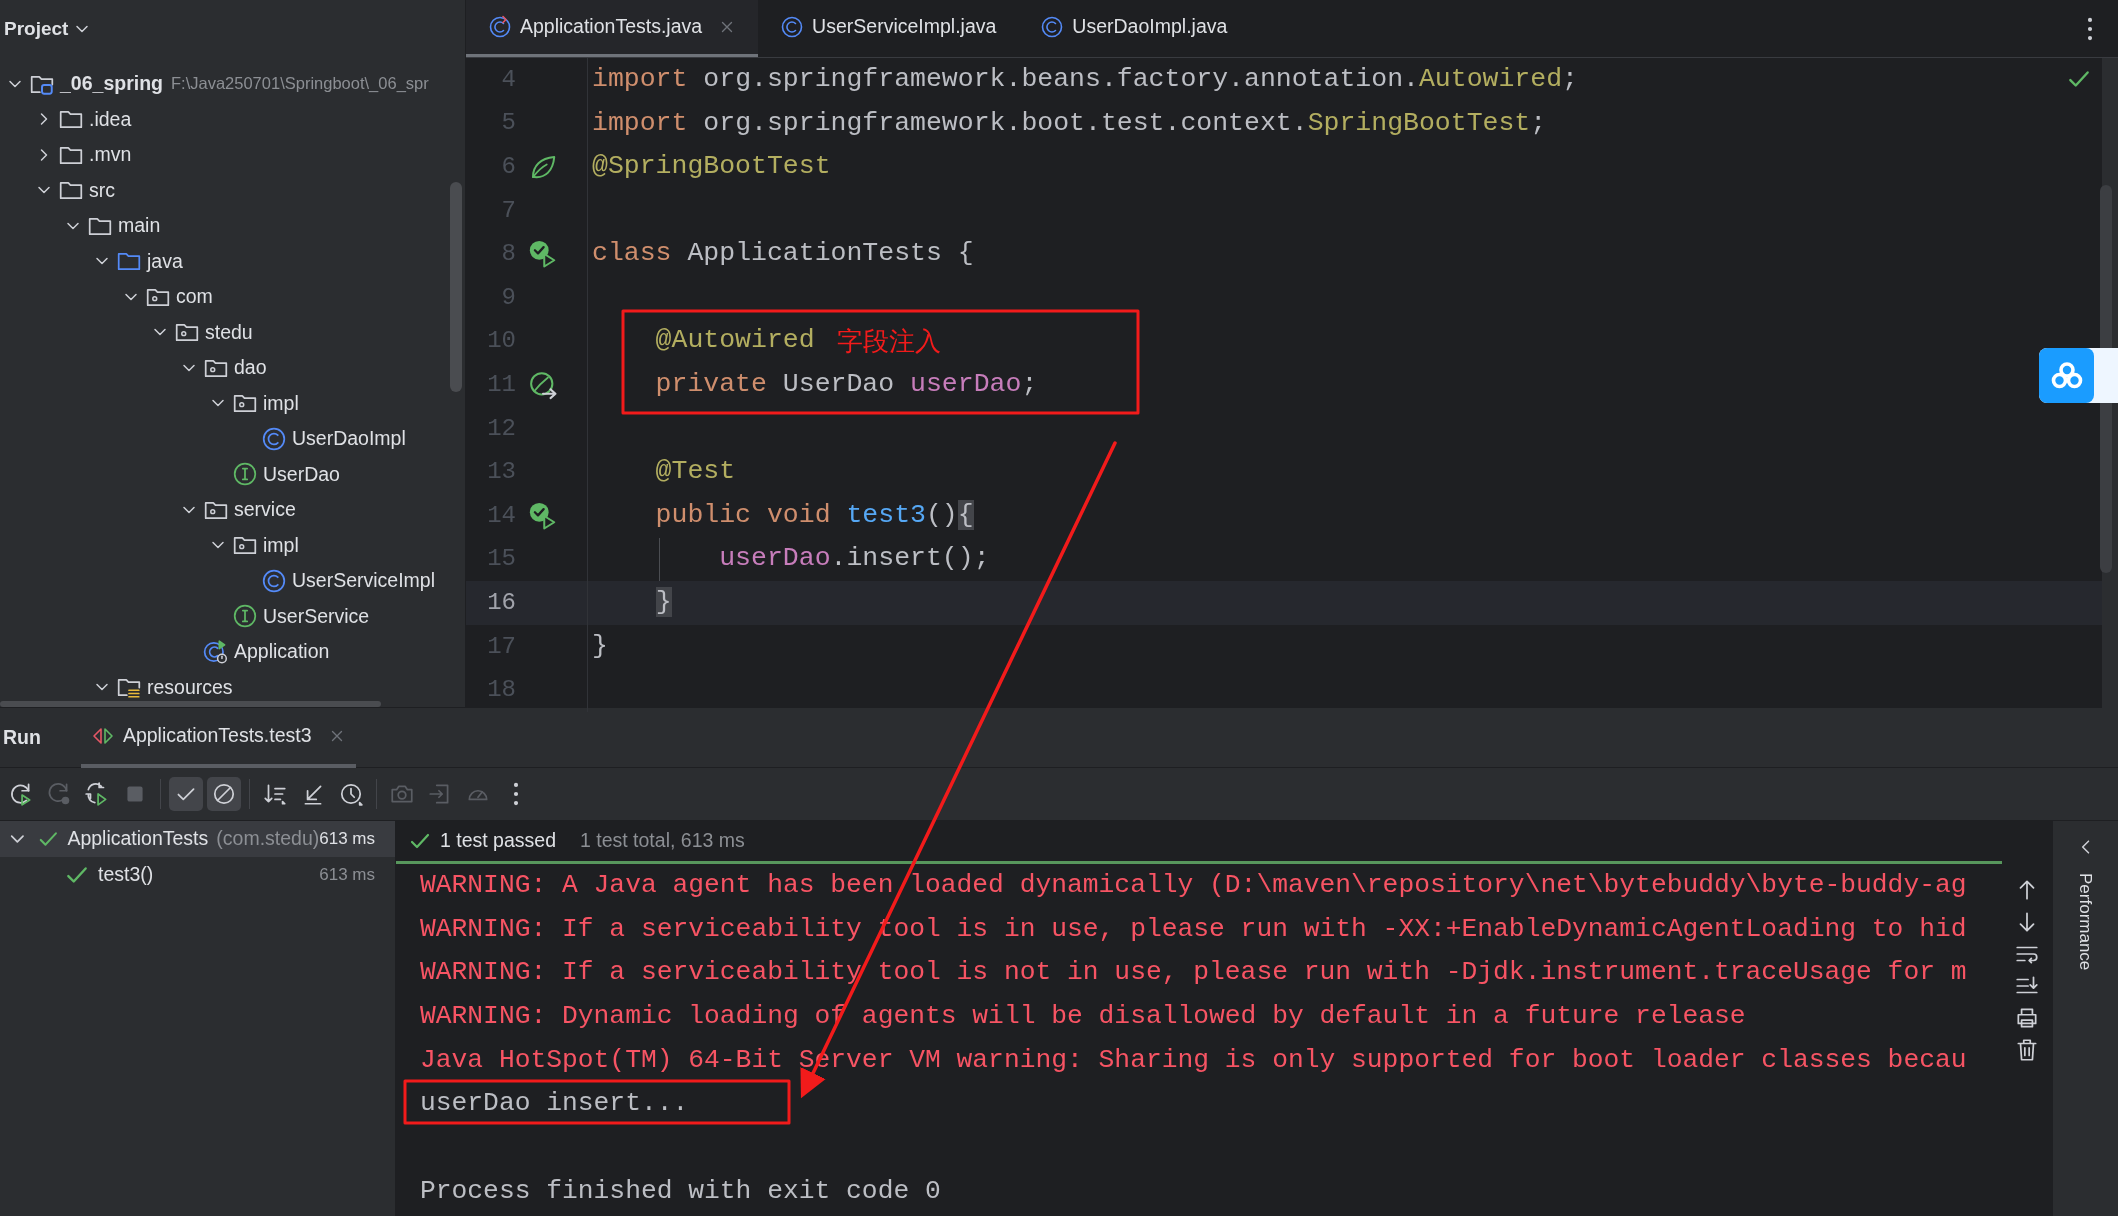  I want to click on sort-icon, so click(275, 794).